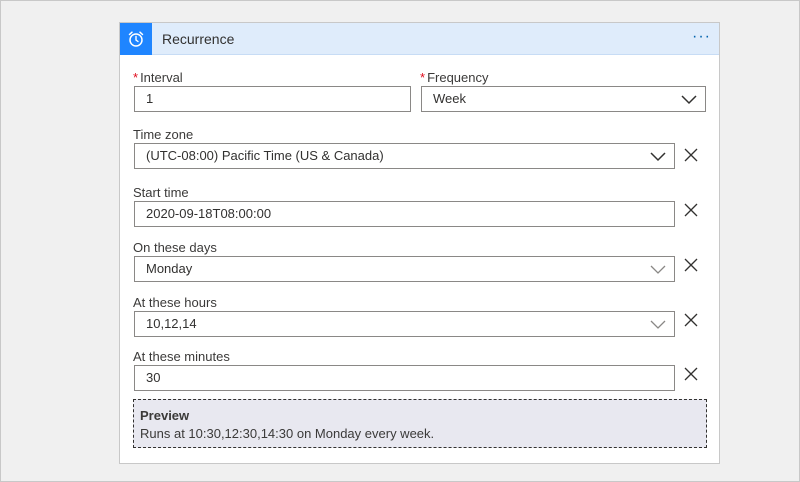 This screenshot has width=800, height=482. Describe the element at coordinates (449, 98) in the screenshot. I see `frequency-value: Week` at that location.